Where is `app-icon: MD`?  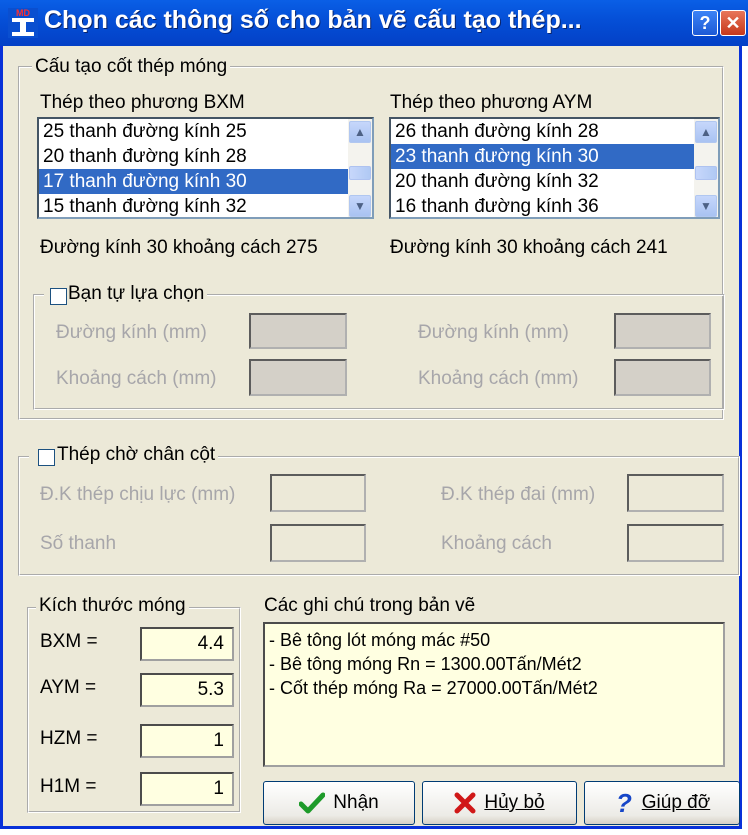 app-icon: MD is located at coordinates (23, 23).